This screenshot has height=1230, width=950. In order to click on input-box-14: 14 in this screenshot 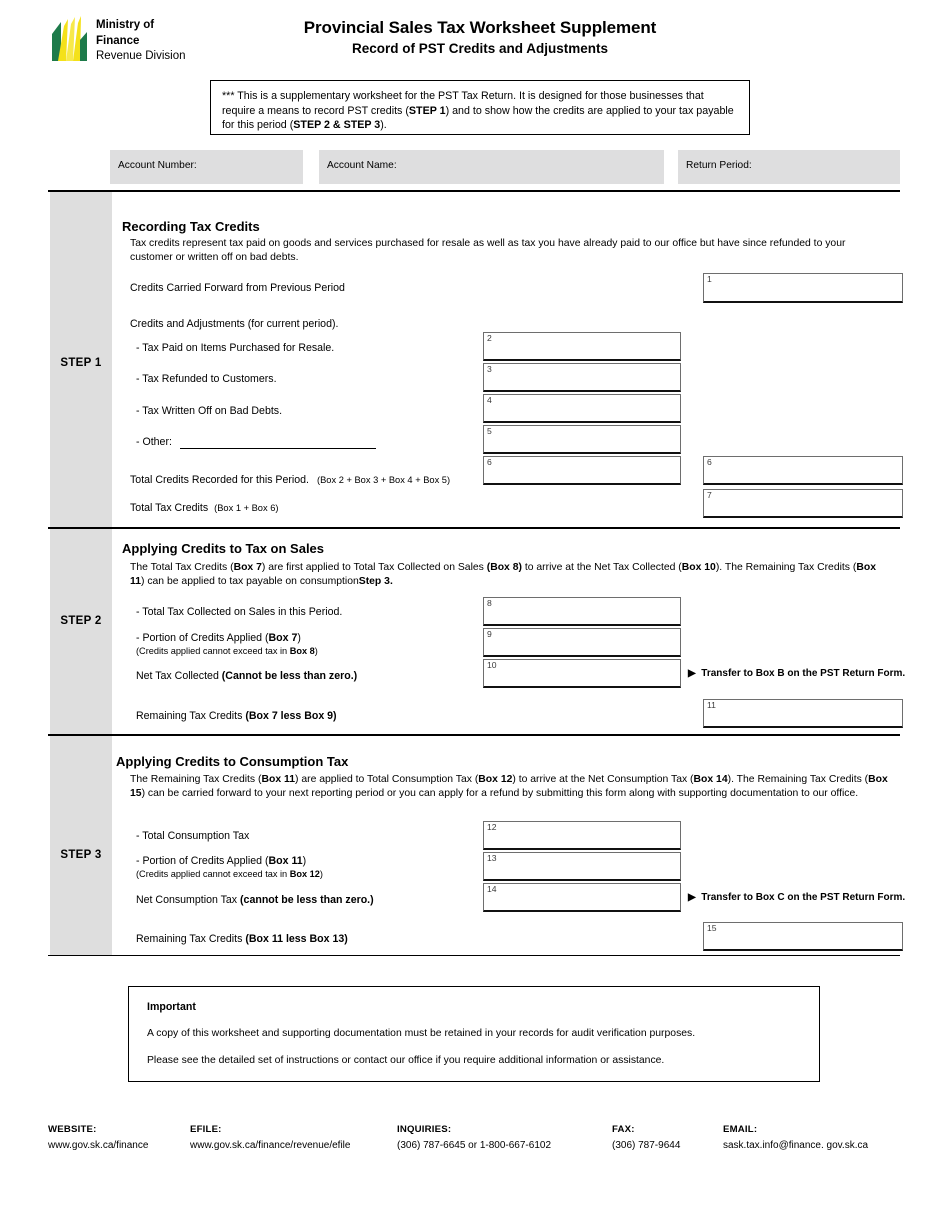, I will do `click(582, 897)`.